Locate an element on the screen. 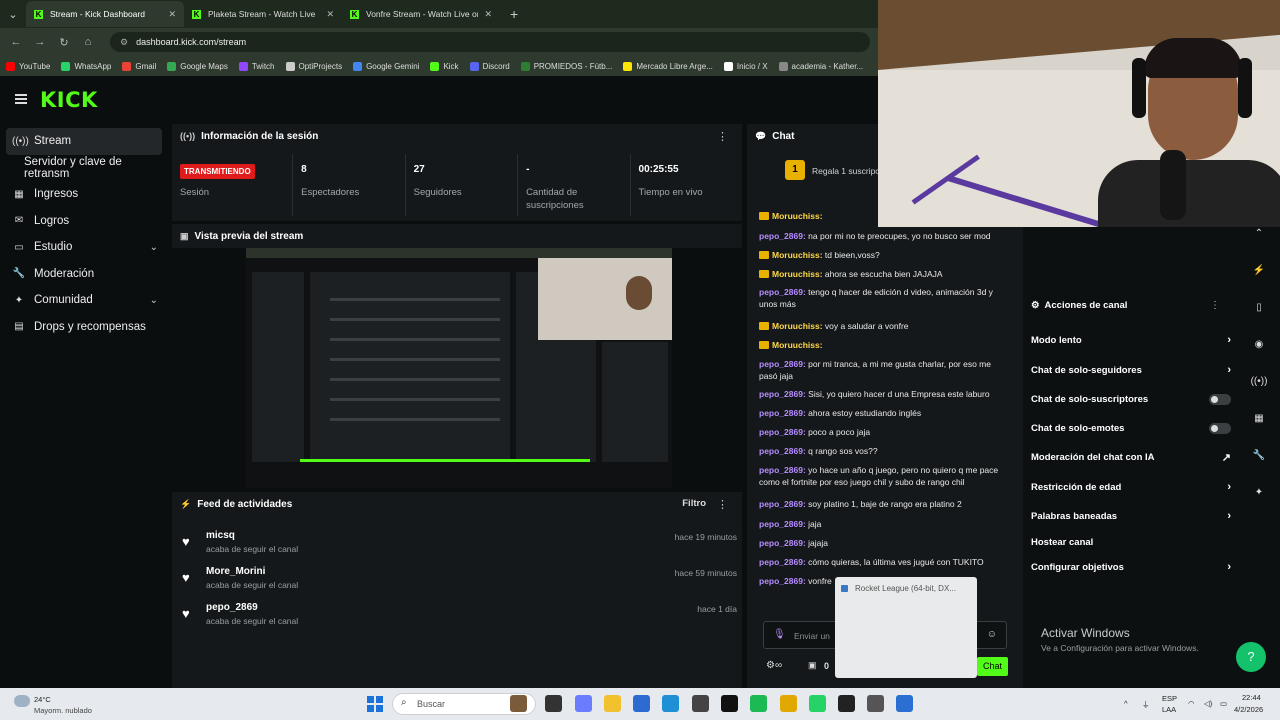 This screenshot has height=720, width=1280. collapse-icon: ⌃ is located at coordinates (1259, 237).